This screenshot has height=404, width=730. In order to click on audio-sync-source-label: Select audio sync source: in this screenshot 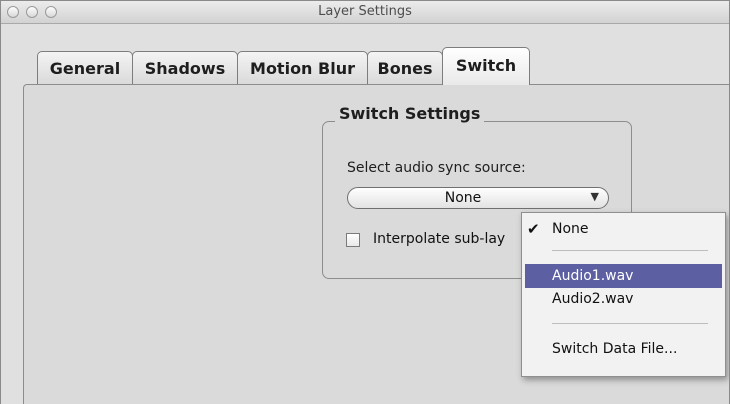, I will do `click(436, 168)`.